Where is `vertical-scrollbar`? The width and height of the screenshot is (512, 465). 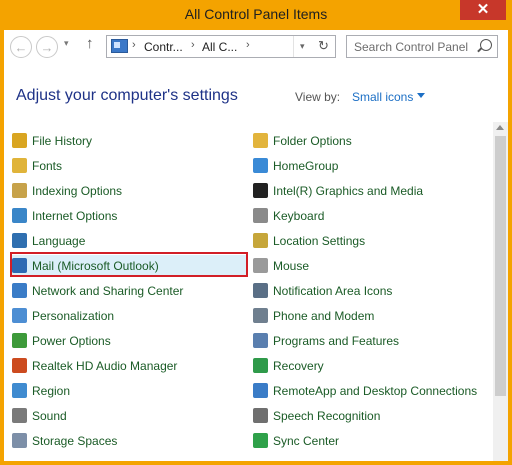
vertical-scrollbar is located at coordinates (500, 291).